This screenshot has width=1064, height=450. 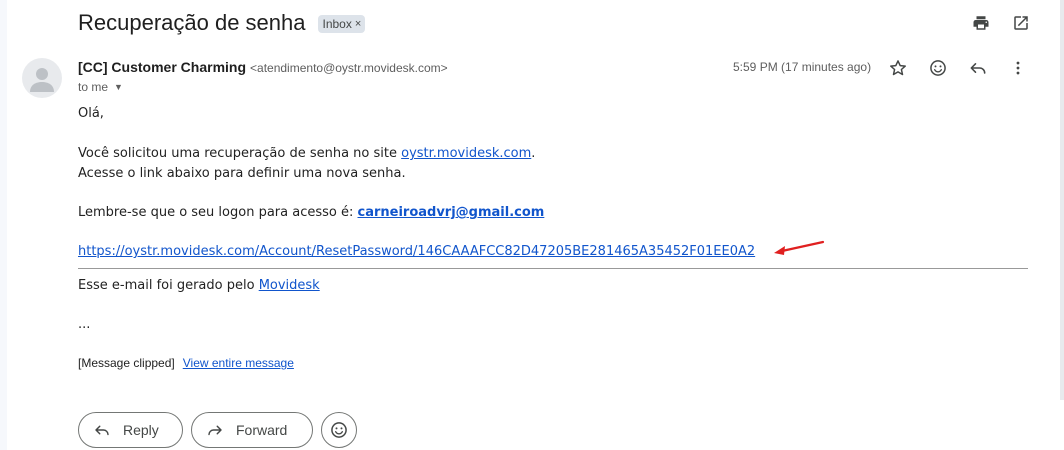 I want to click on sender-avatar, so click(x=42, y=78).